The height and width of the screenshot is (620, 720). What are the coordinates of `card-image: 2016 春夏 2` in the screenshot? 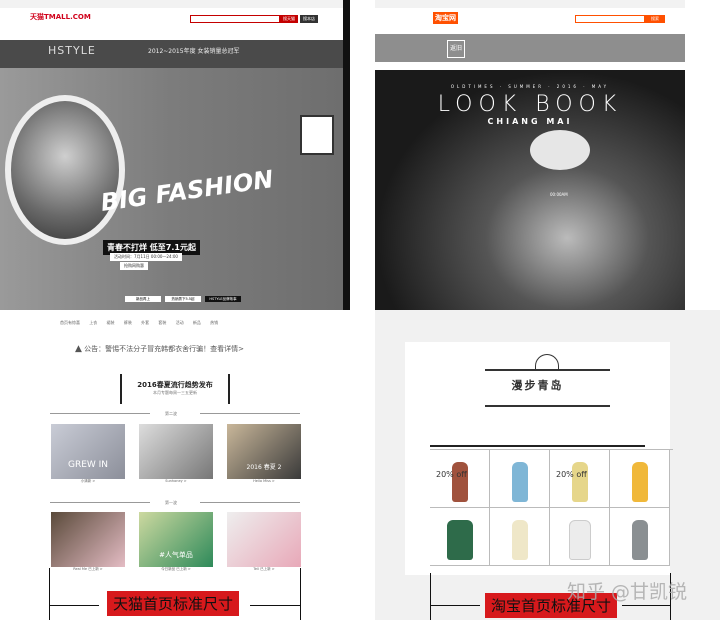 It's located at (264, 451).